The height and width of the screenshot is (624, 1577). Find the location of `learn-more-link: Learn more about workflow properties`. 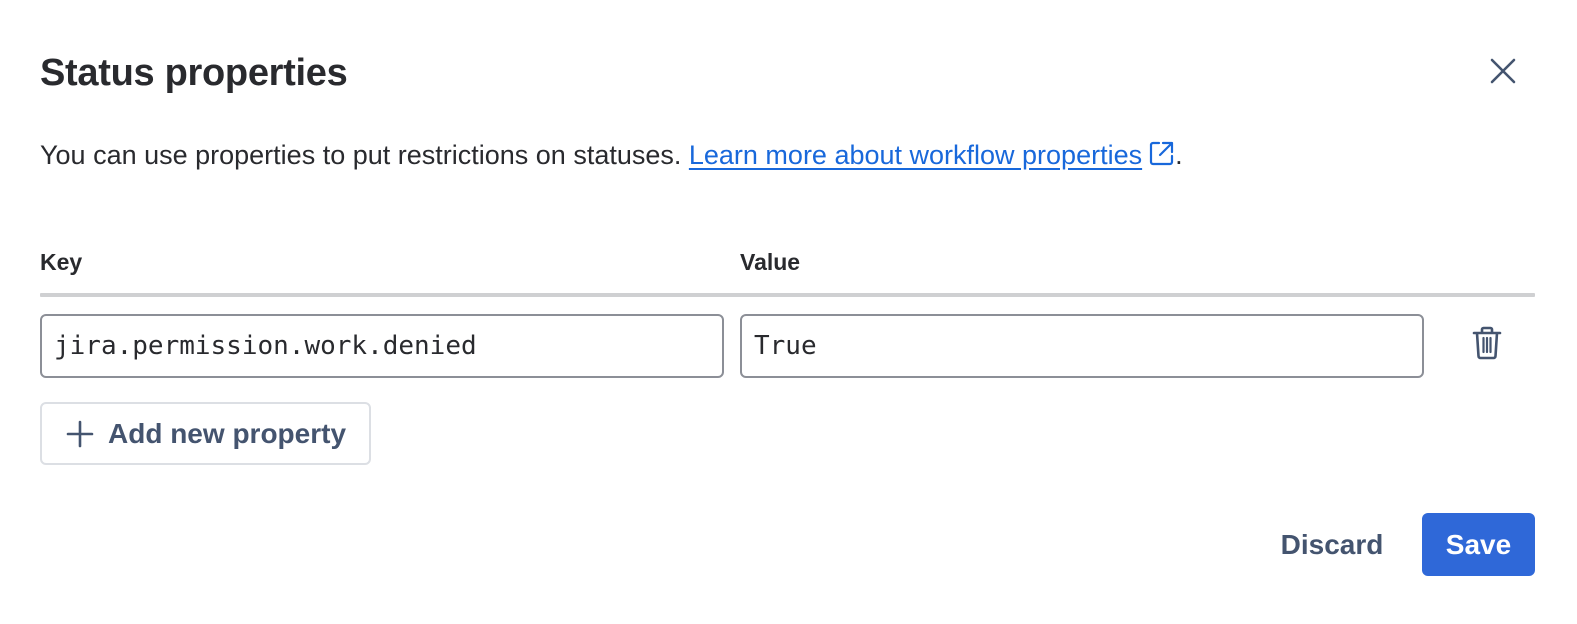

learn-more-link: Learn more about workflow properties is located at coordinates (915, 155).